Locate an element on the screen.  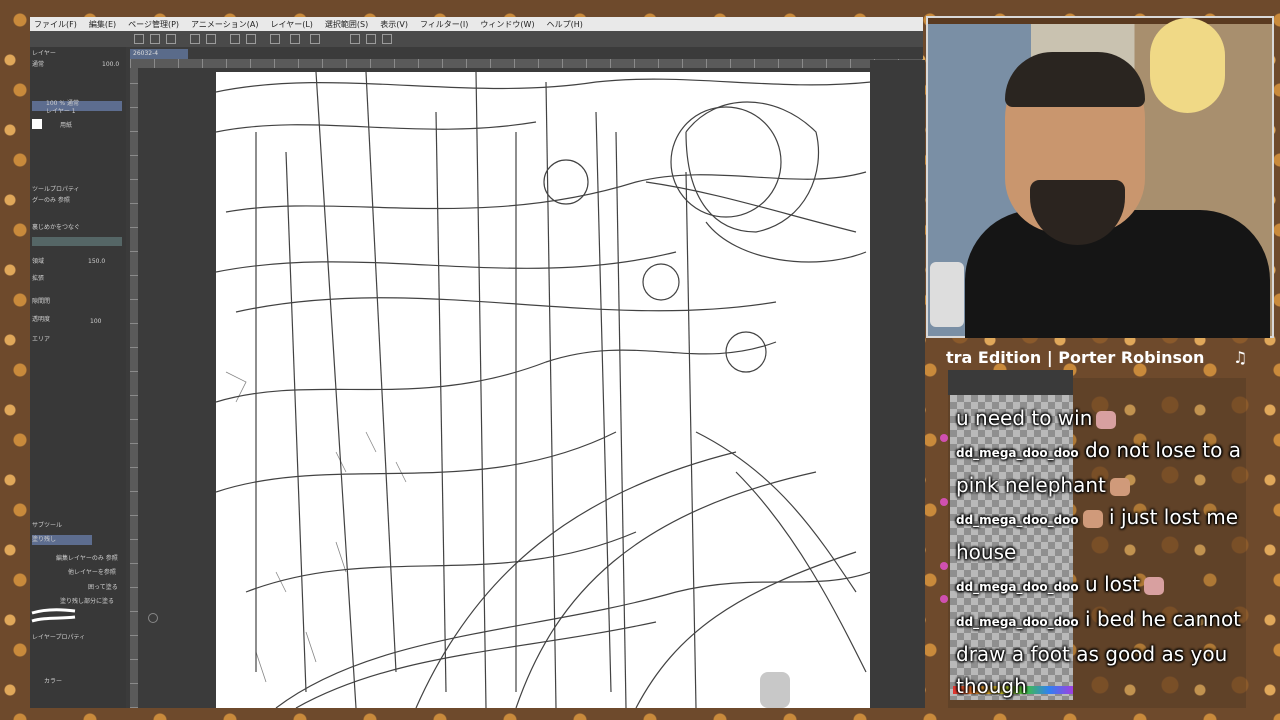
layer-name: レイヤー 1 is located at coordinates (61, 111).